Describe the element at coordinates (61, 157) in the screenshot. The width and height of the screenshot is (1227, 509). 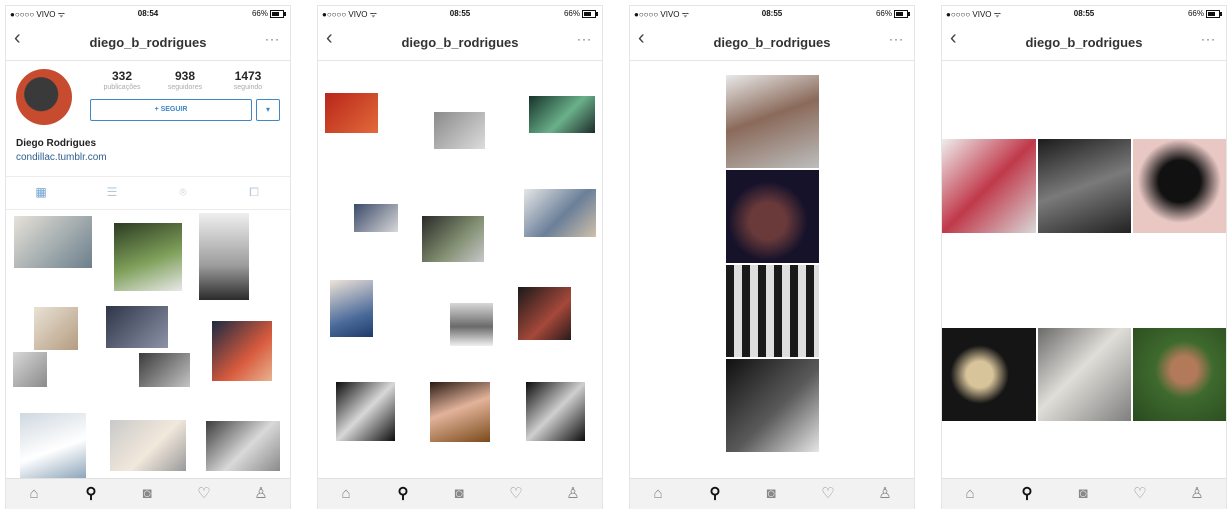
I see `profile-website-link: condillac.tumblr.com` at that location.